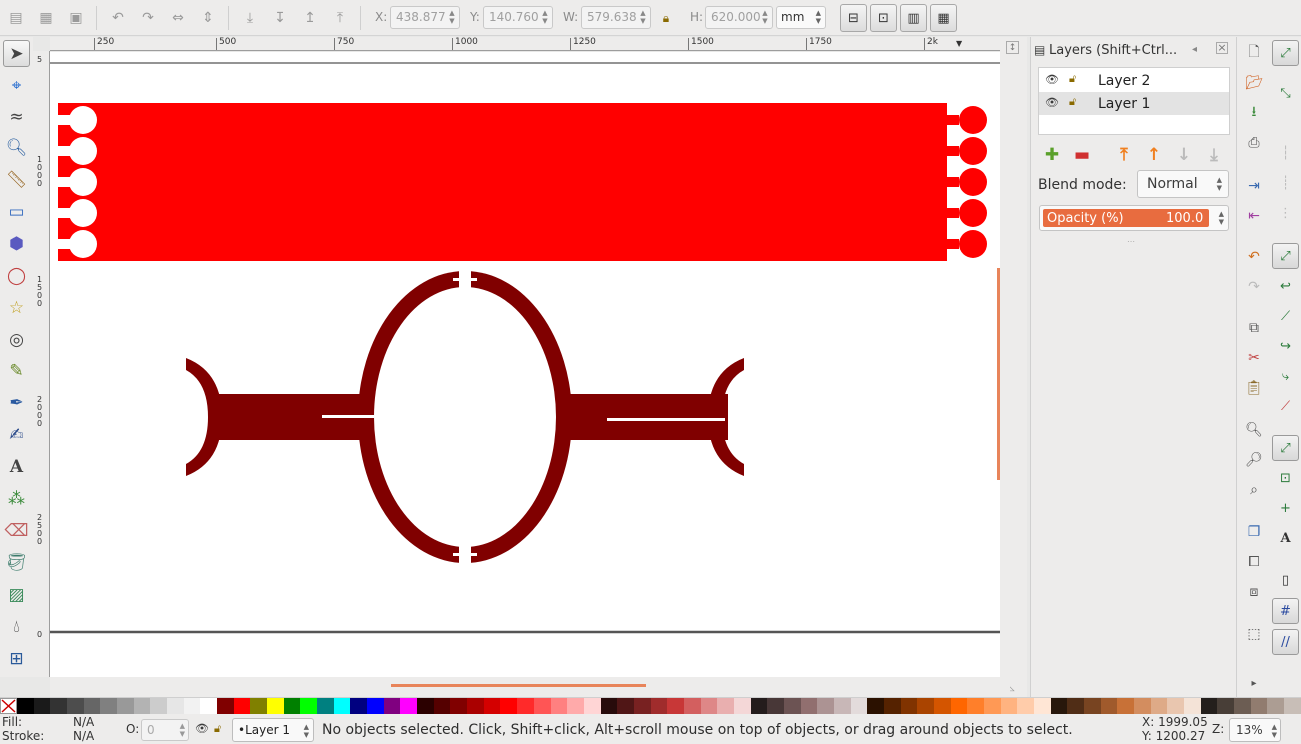  I want to click on snap-bbox-edge-icon: ┆, so click(1285, 153).